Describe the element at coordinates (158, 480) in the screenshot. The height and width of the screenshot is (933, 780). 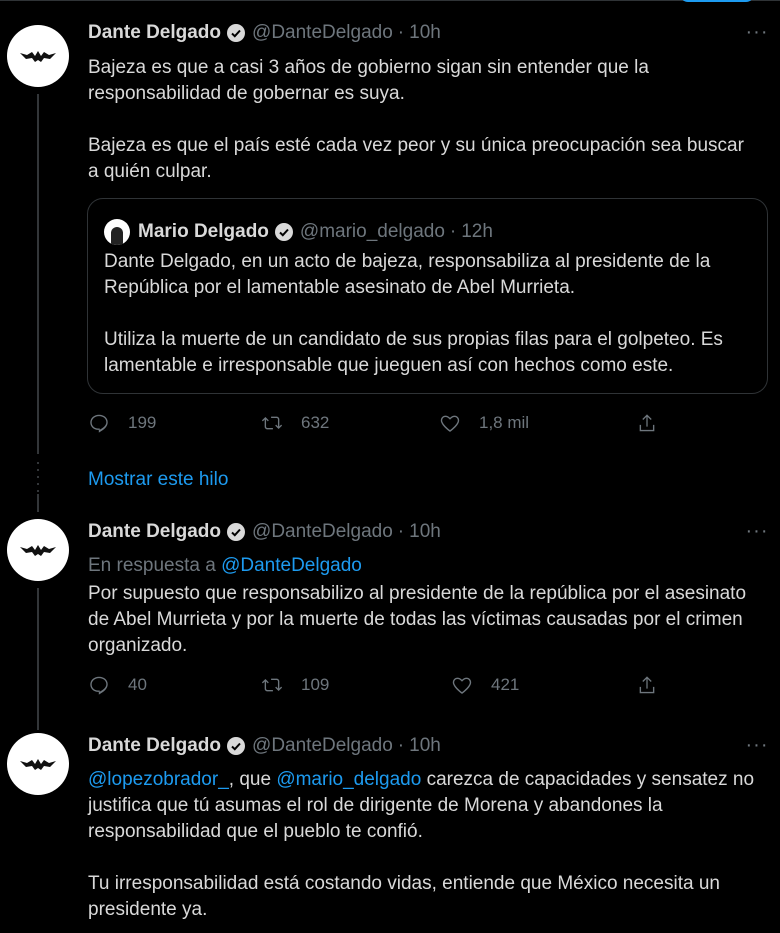
I see `show-thread-link: Mostrar este hilo` at that location.